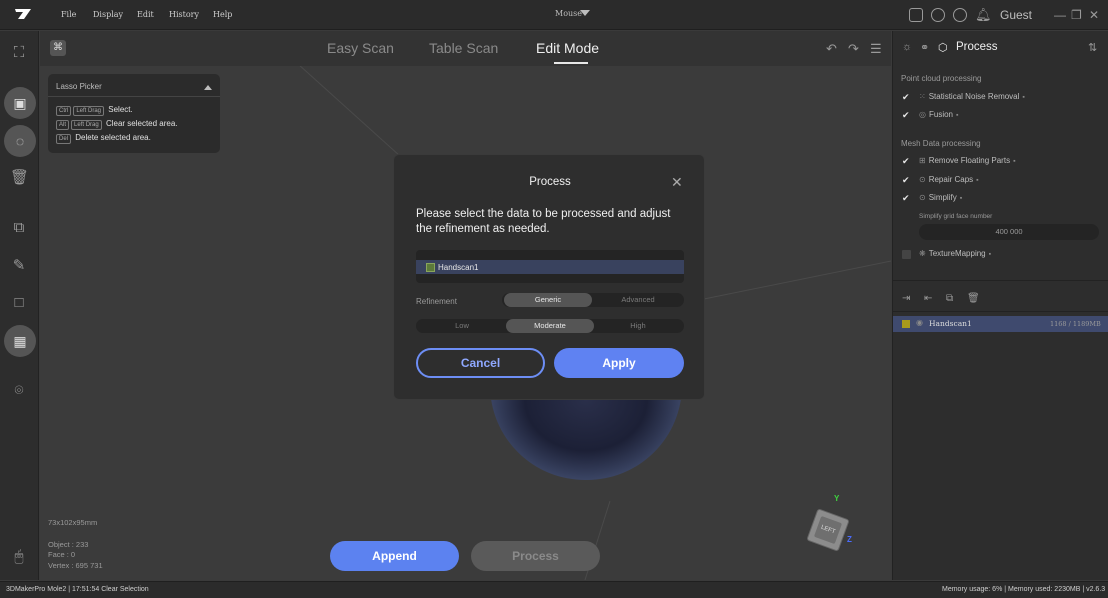 Image resolution: width=1108 pixels, height=598 pixels. I want to click on list-item: Handscan1, so click(550, 267).